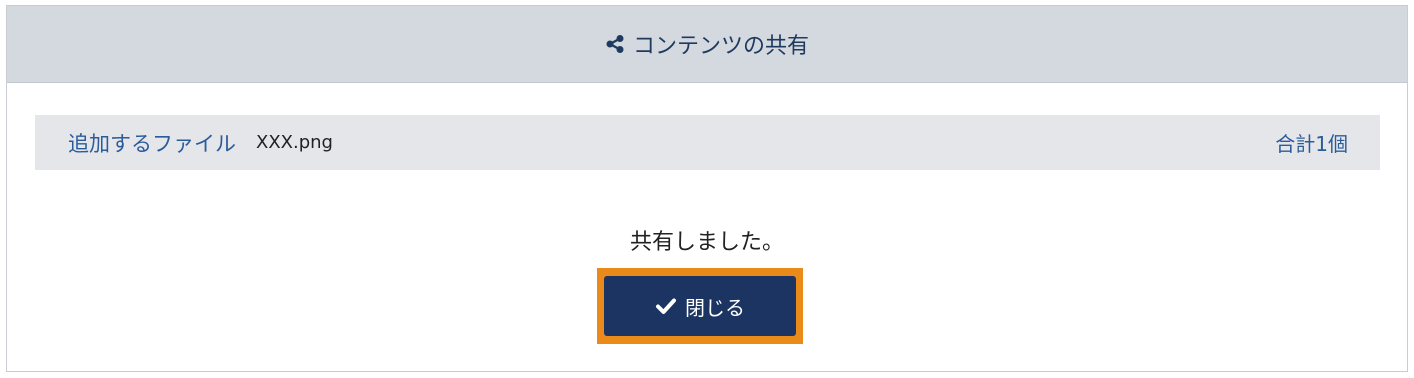  Describe the element at coordinates (666, 306) in the screenshot. I see `check-icon` at that location.